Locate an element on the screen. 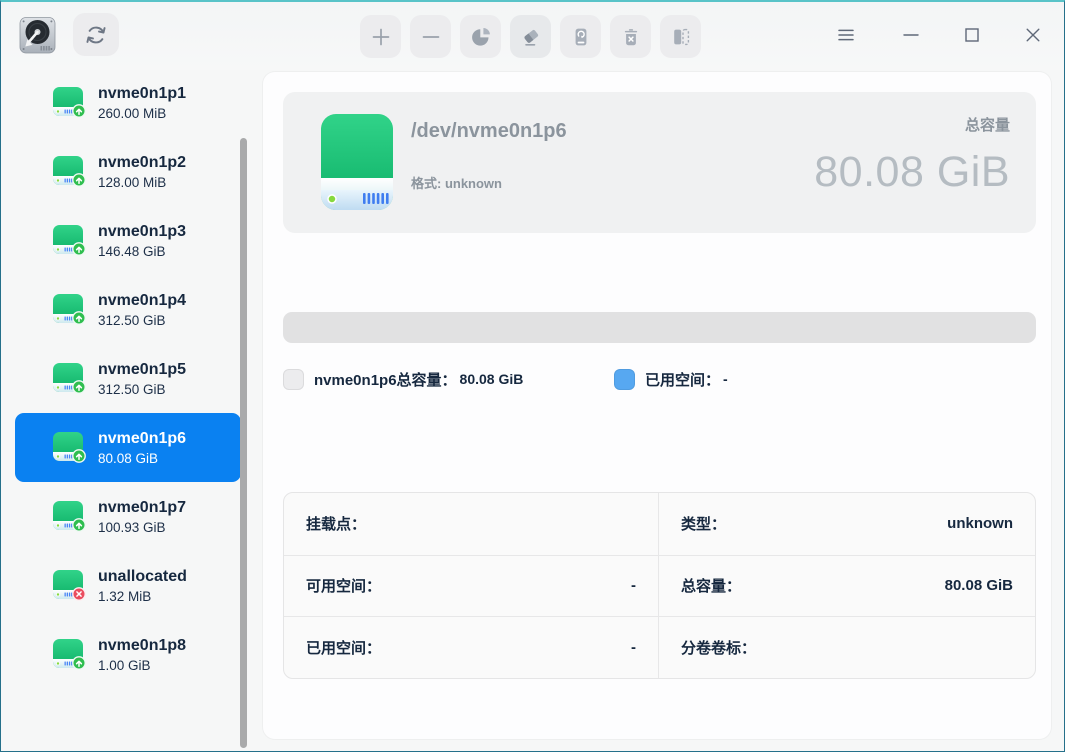 The width and height of the screenshot is (1065, 752). device-path: /dev/nvme0n1p6 is located at coordinates (489, 131).